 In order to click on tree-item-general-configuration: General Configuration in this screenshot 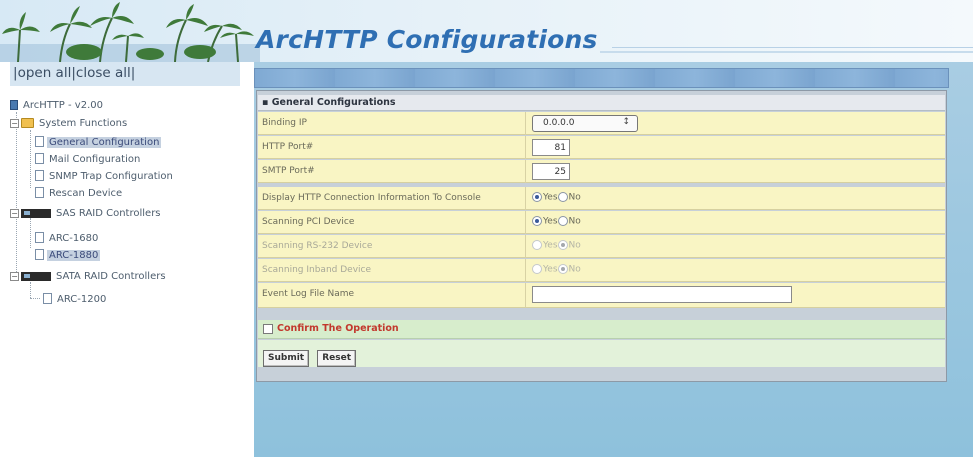, I will do `click(98, 142)`.